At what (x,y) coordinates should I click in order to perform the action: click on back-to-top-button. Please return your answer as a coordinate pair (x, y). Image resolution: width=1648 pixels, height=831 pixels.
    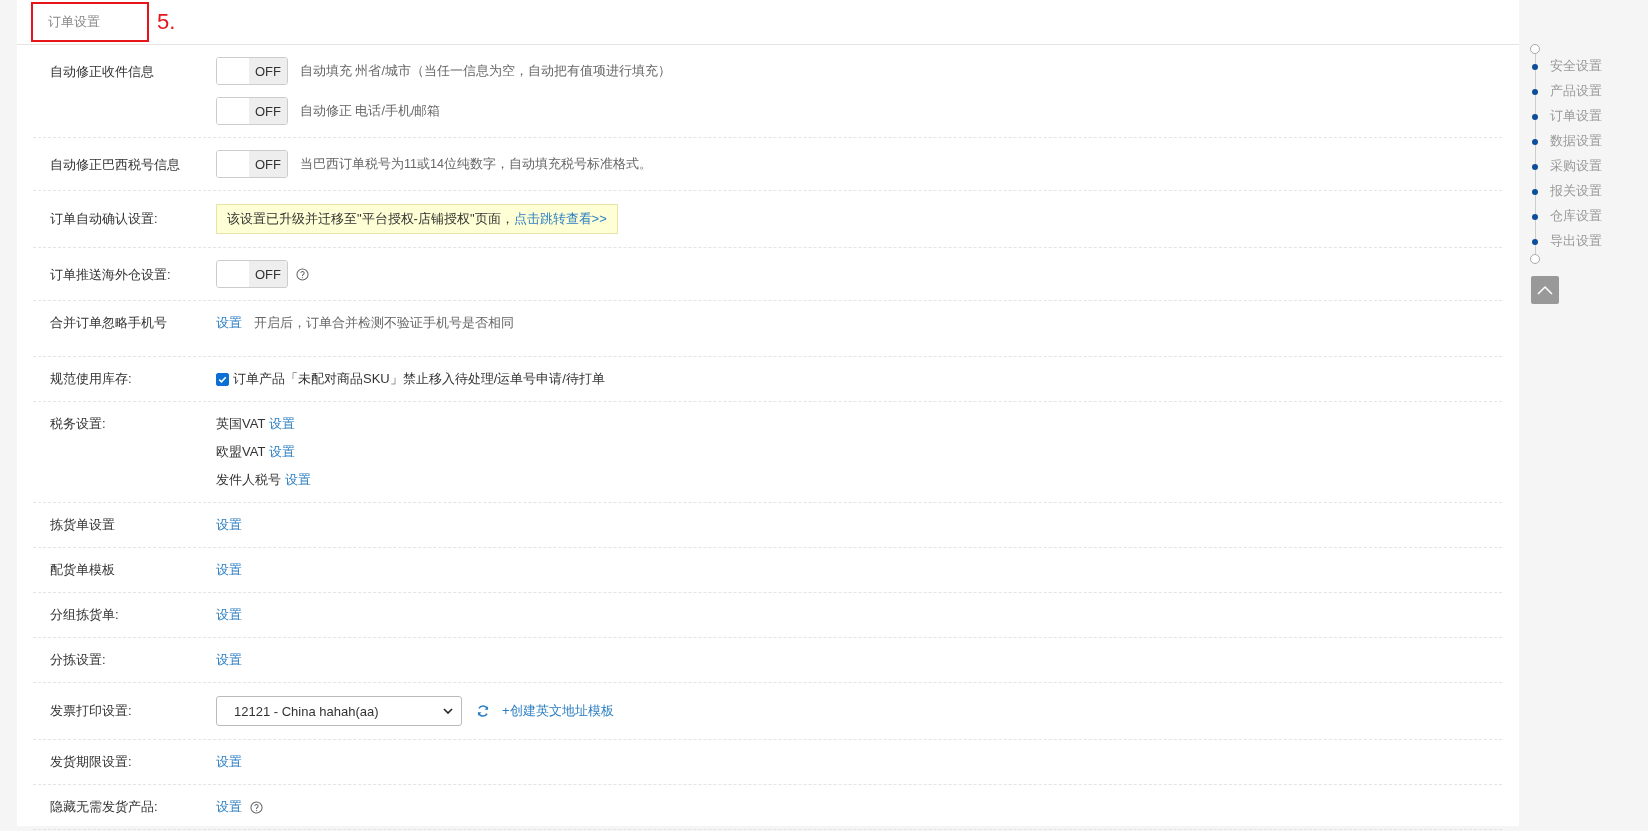
    Looking at the image, I should click on (1544, 290).